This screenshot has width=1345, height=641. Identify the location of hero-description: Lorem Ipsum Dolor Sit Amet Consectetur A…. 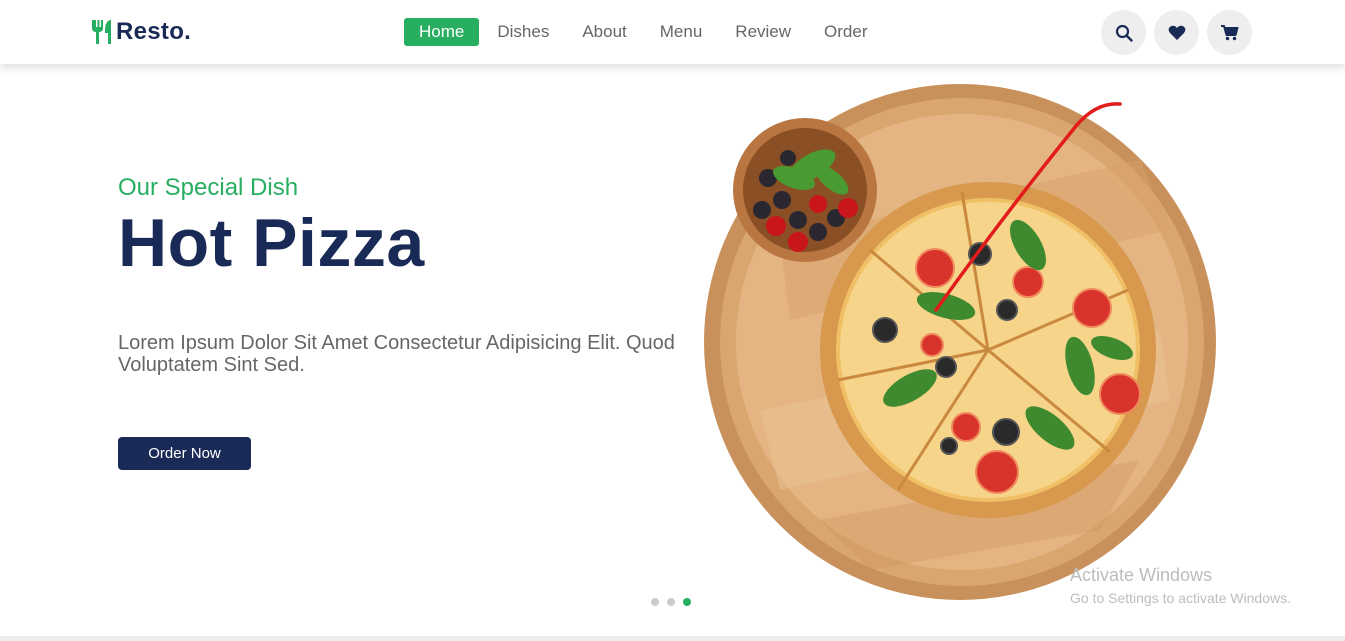
(396, 354).